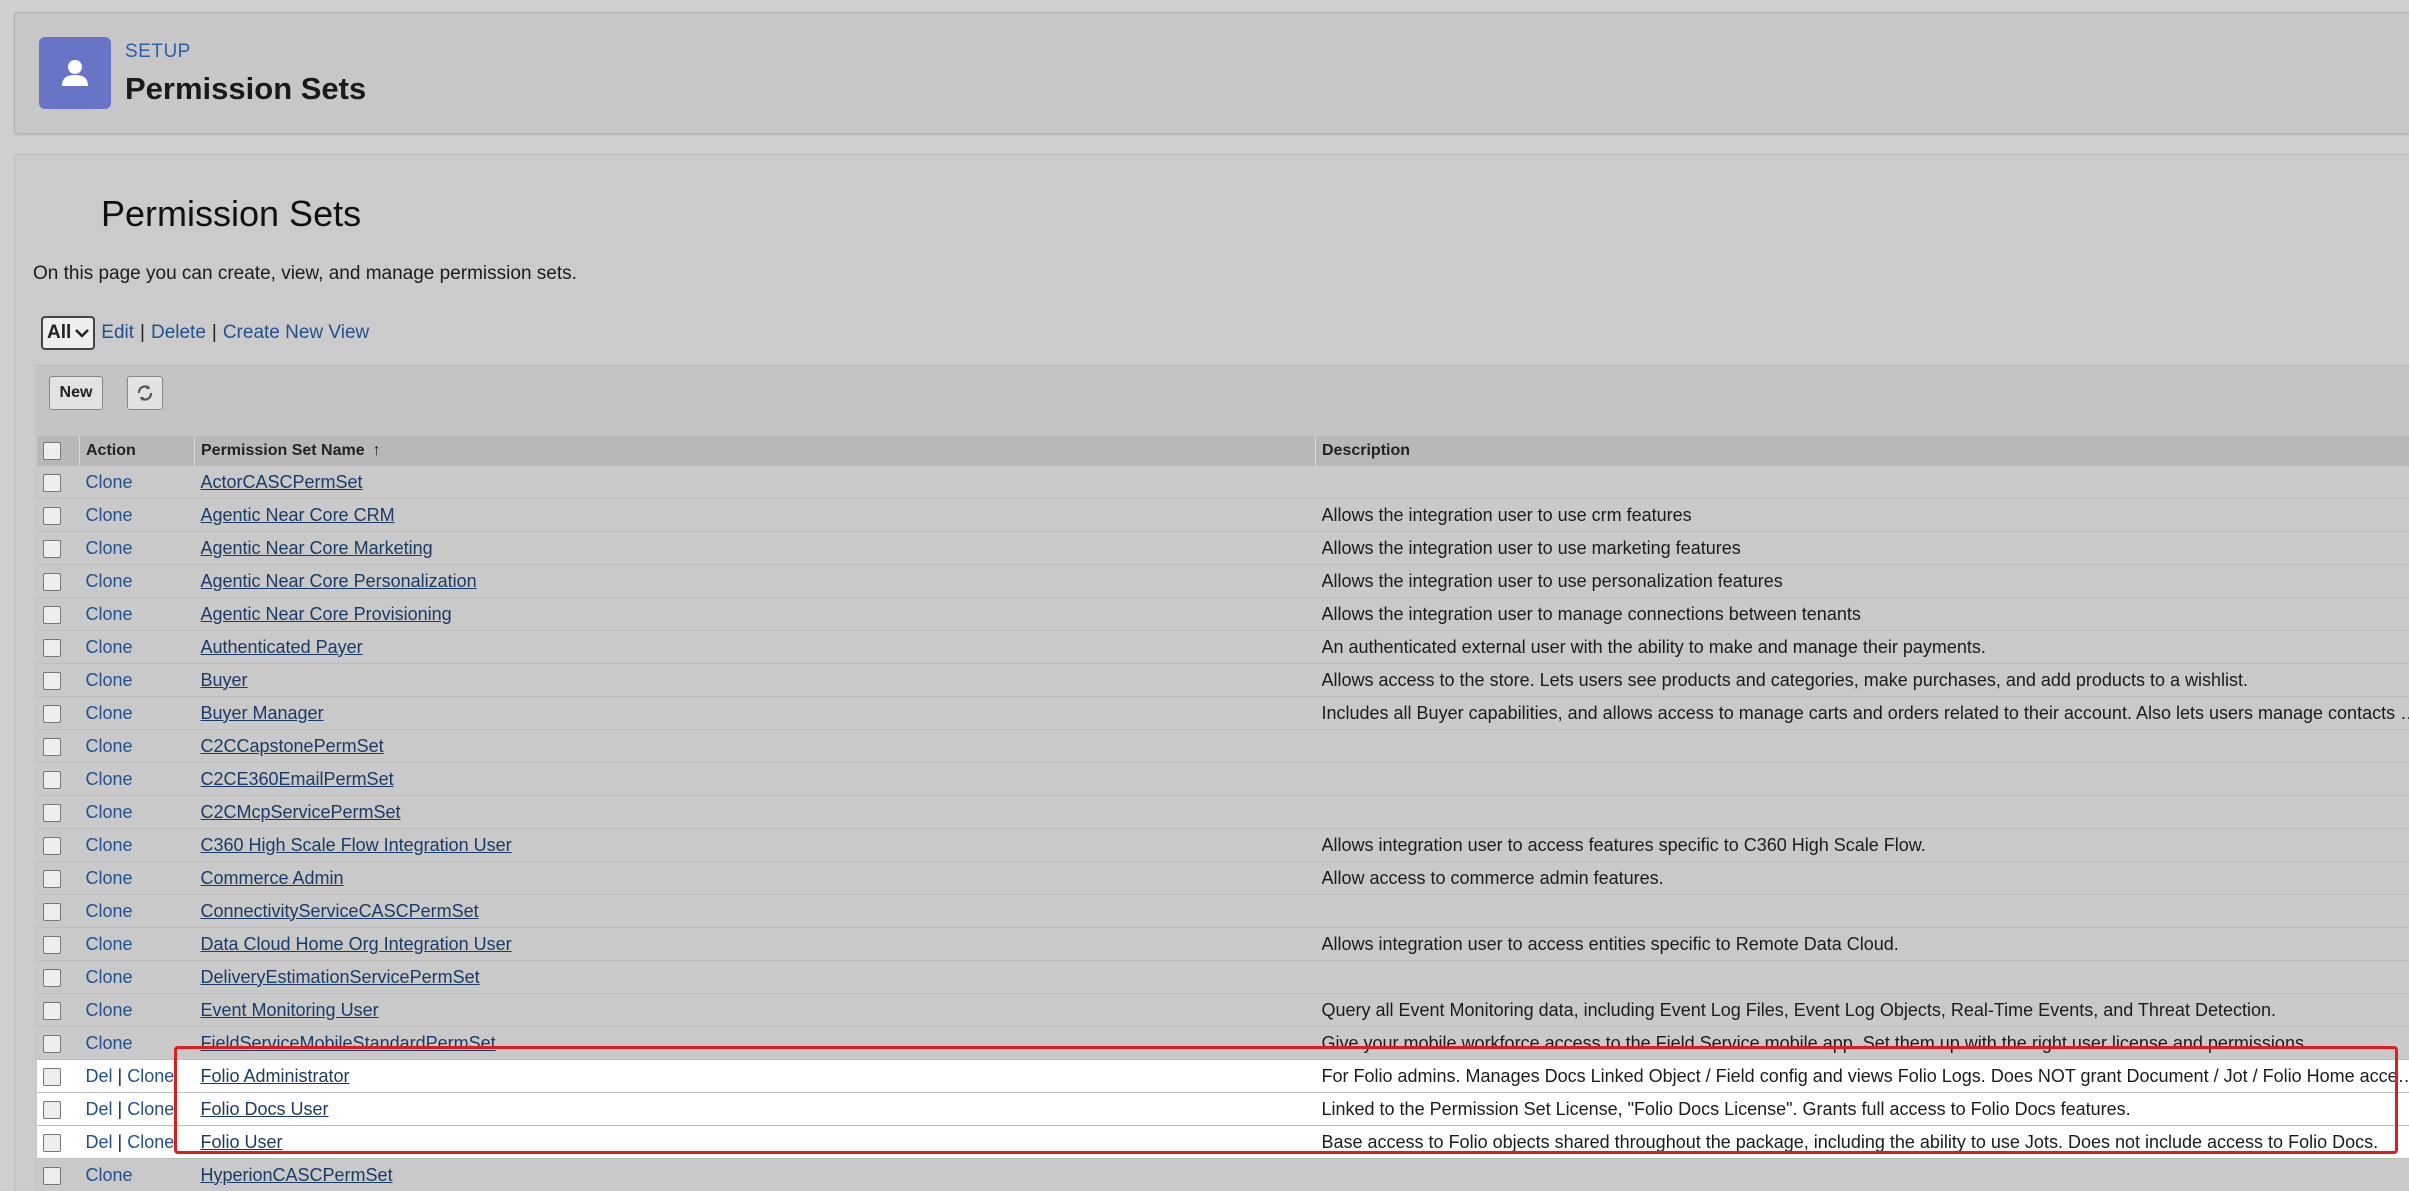 Image resolution: width=2409 pixels, height=1191 pixels. I want to click on create-view-link: Create New View, so click(296, 333).